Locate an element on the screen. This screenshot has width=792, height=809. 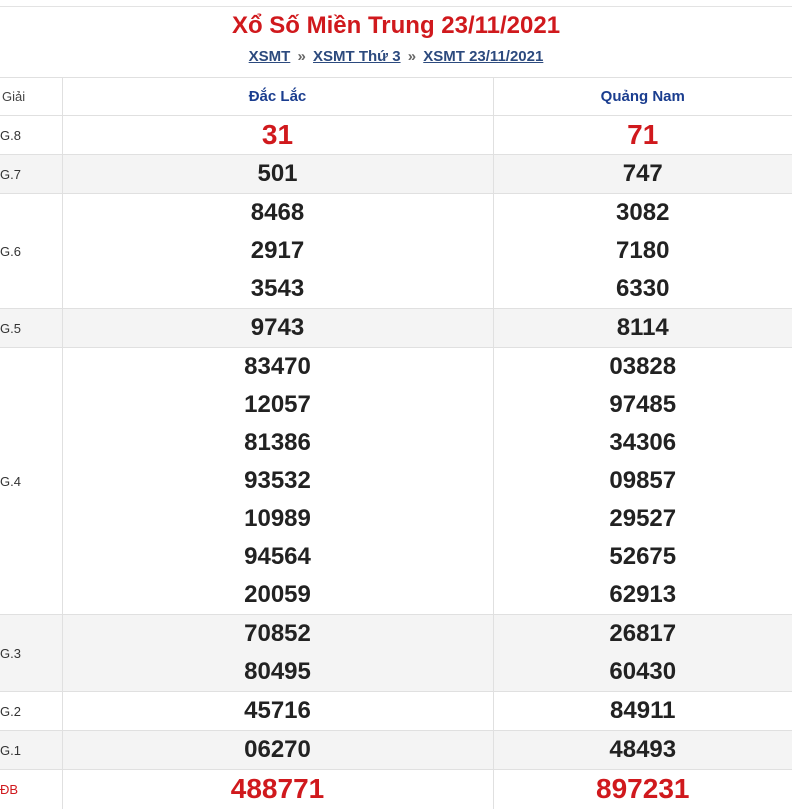
prize-number: 29527 is located at coordinates (643, 519).